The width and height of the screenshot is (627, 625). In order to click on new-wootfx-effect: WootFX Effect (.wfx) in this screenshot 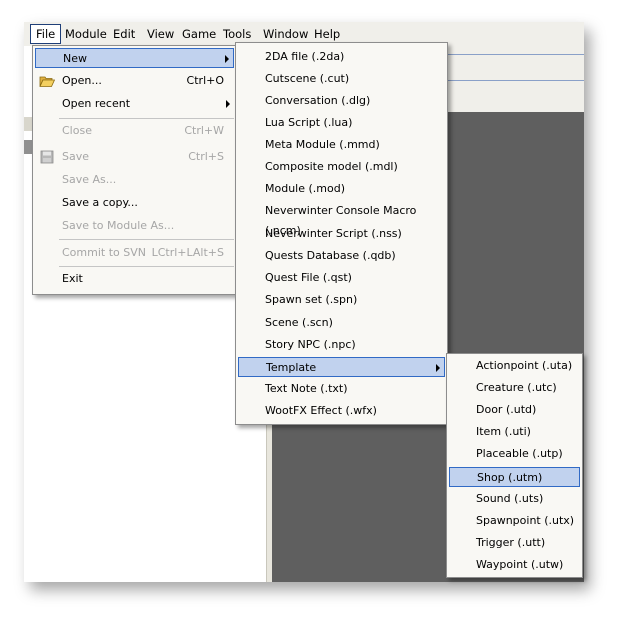, I will do `click(341, 411)`.